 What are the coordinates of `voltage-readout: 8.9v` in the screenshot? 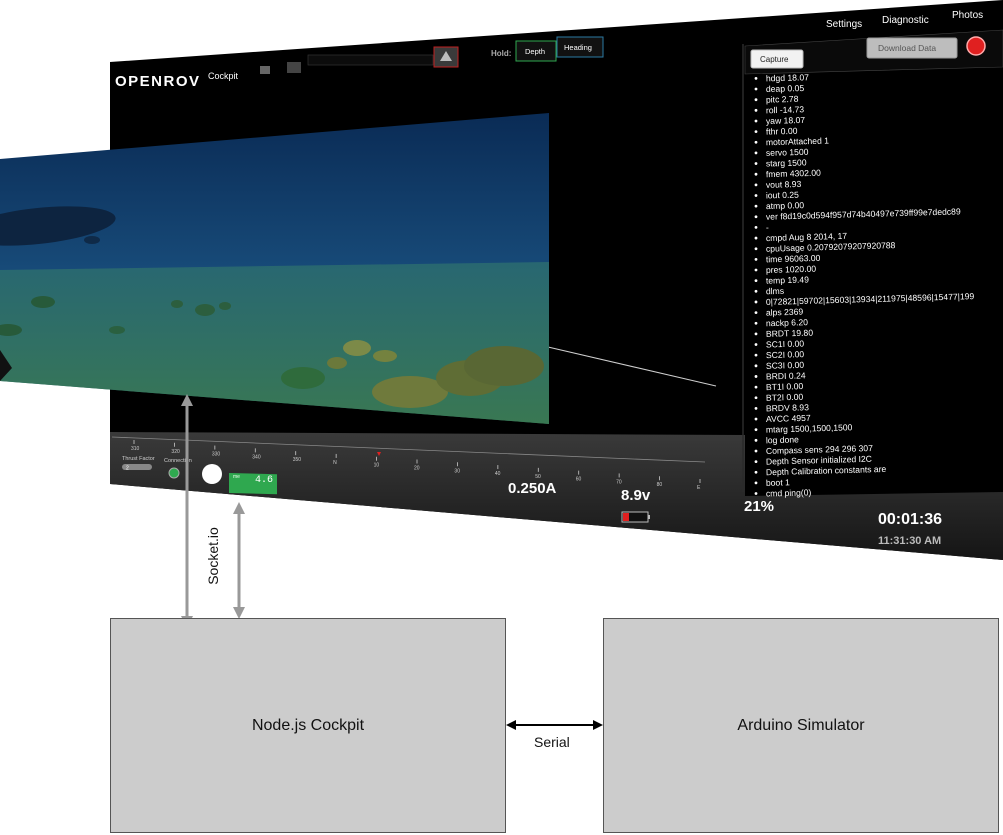 It's located at (636, 495).